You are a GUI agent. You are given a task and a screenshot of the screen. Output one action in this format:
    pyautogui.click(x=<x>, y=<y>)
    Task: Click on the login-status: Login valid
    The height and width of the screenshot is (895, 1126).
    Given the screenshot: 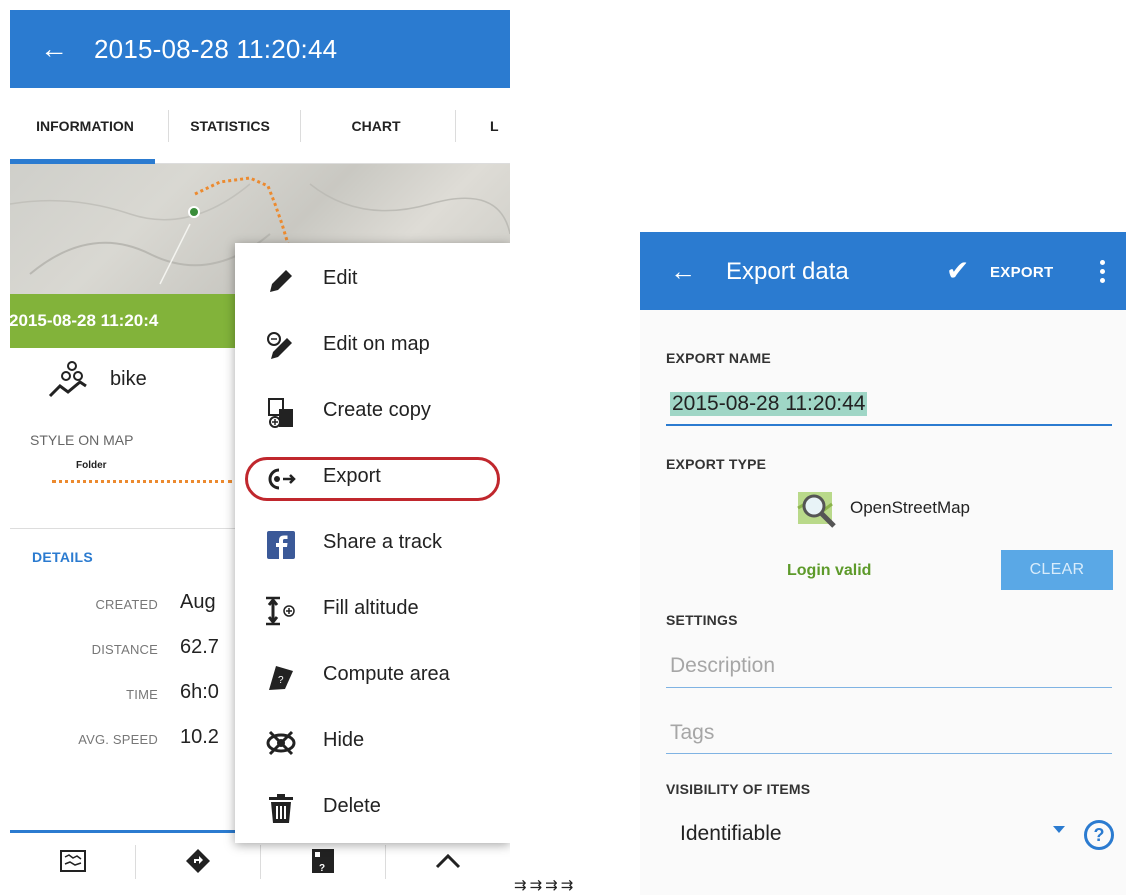 What is the action you would take?
    pyautogui.click(x=829, y=570)
    